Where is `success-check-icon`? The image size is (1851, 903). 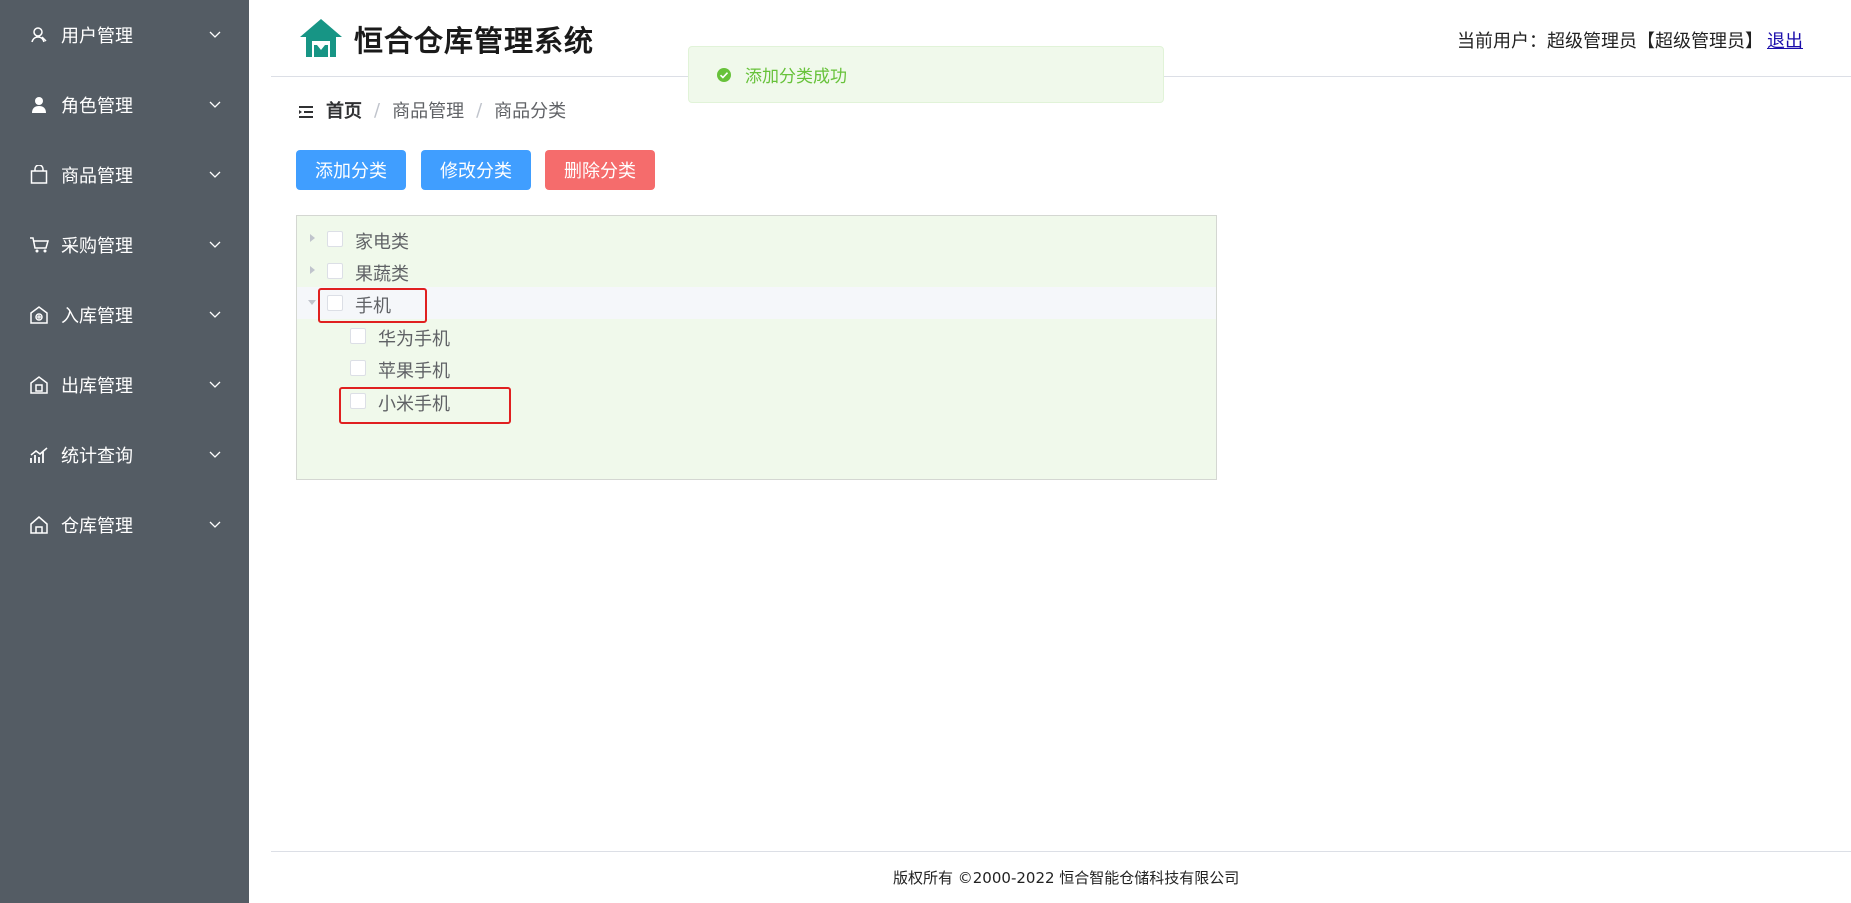
success-check-icon is located at coordinates (724, 75).